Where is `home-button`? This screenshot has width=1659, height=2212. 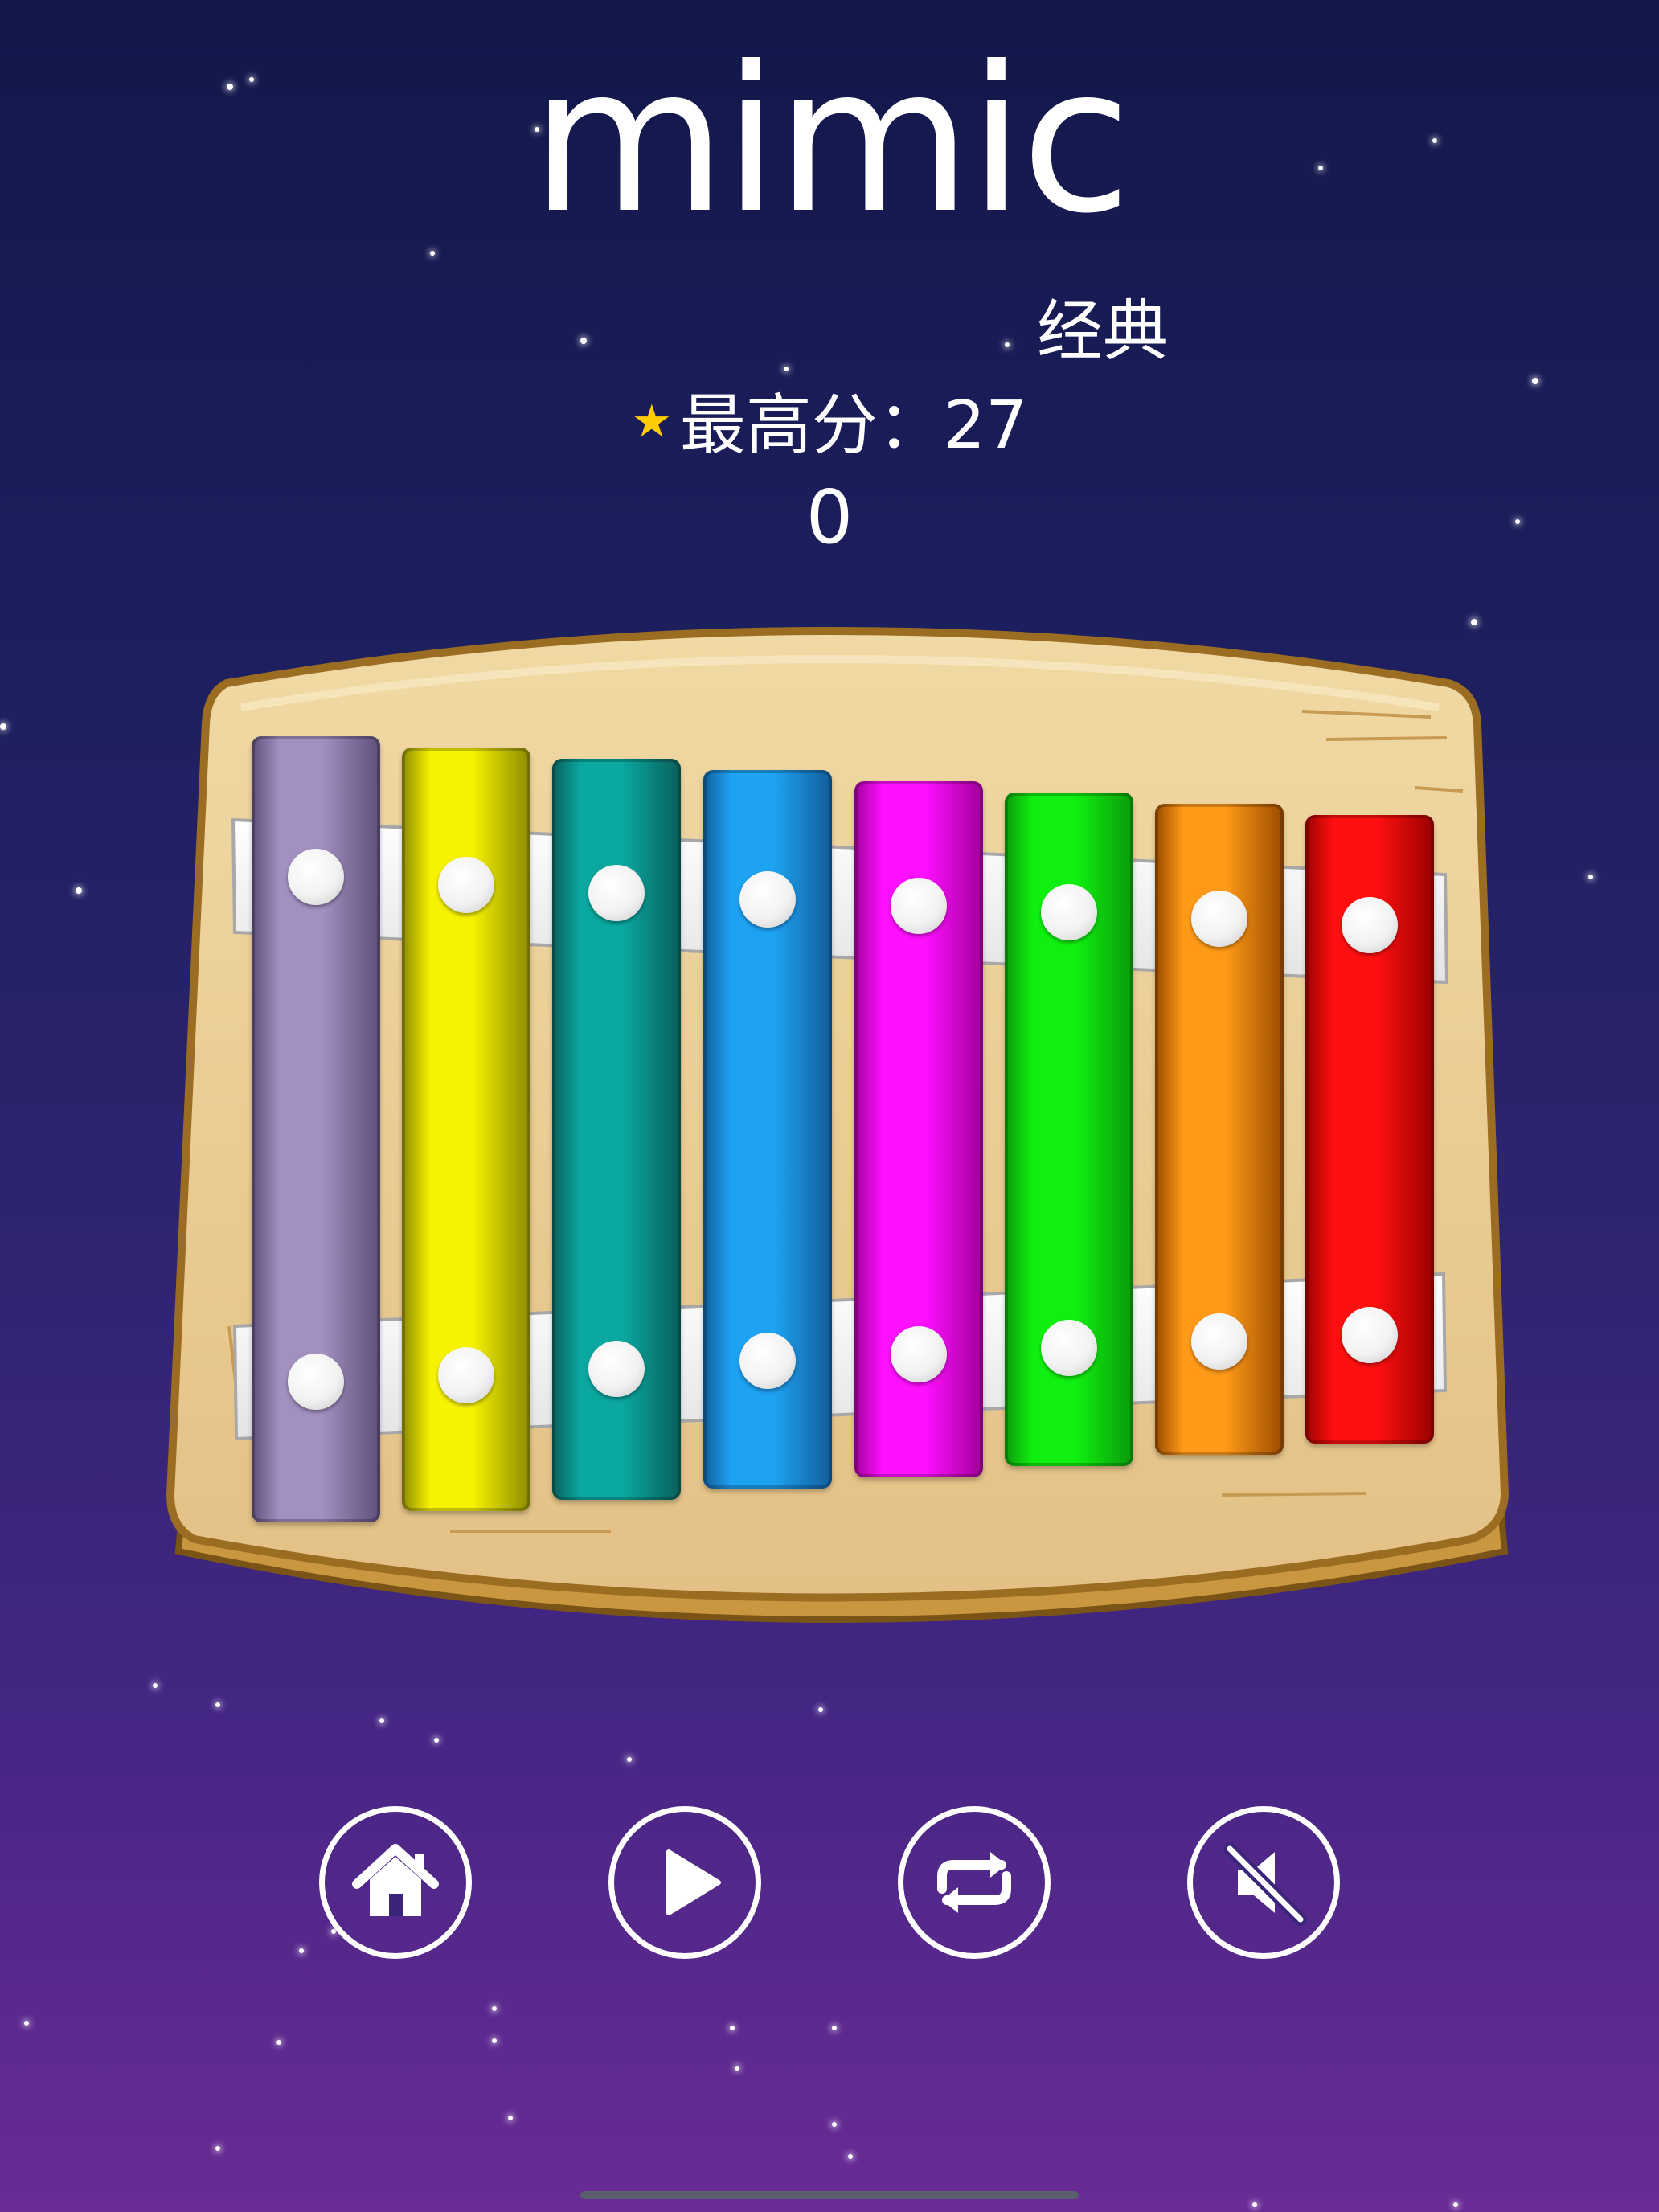 home-button is located at coordinates (395, 1882).